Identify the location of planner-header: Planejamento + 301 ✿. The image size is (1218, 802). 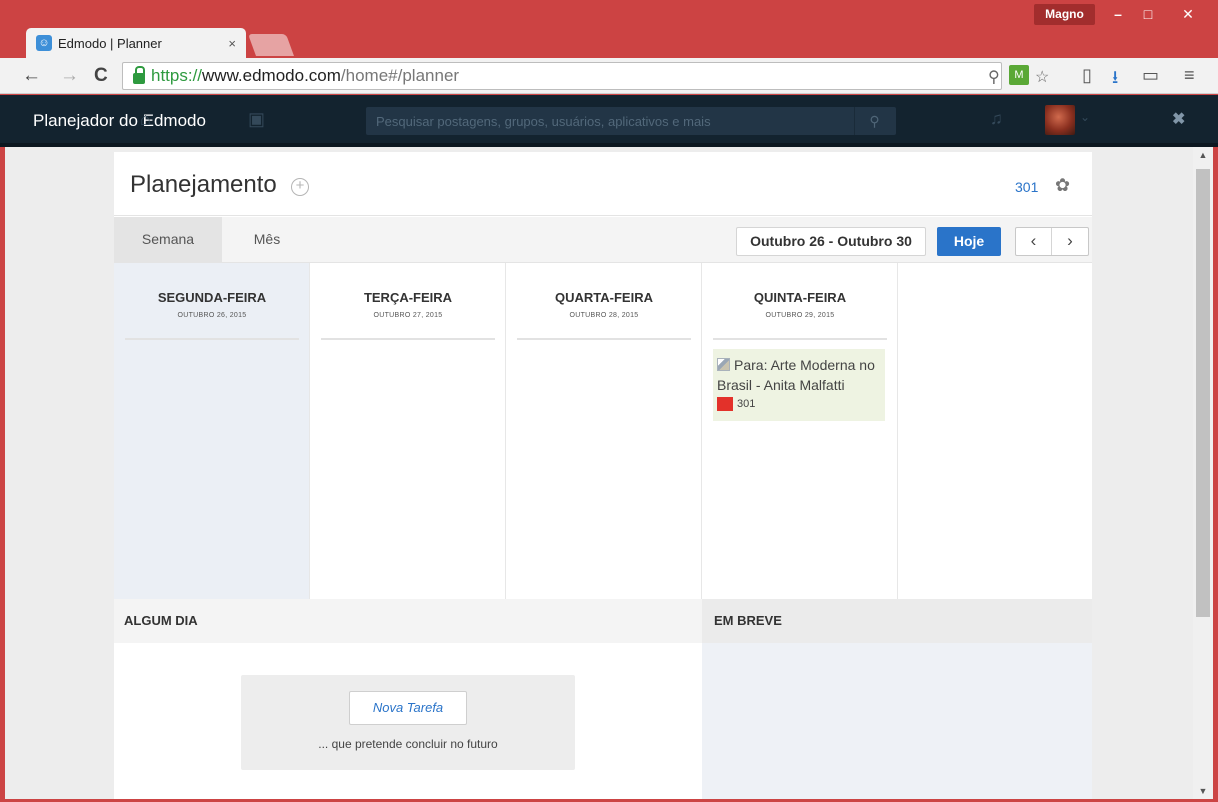
(603, 184).